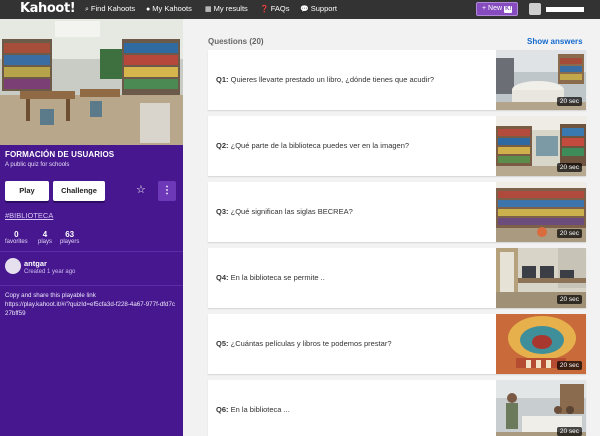  I want to click on stat-favorites: 0 favorites, so click(16, 237).